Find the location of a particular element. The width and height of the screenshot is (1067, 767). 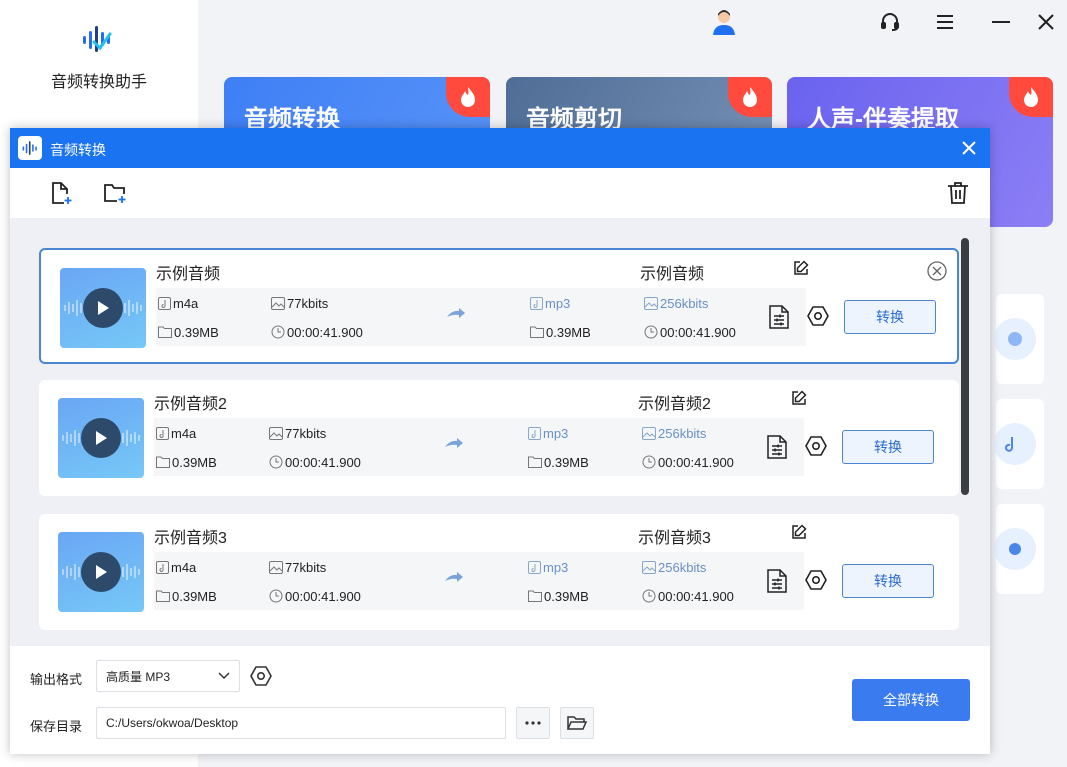

save-dir-input: C:/Users/okwoa/Desktop is located at coordinates (301, 723).